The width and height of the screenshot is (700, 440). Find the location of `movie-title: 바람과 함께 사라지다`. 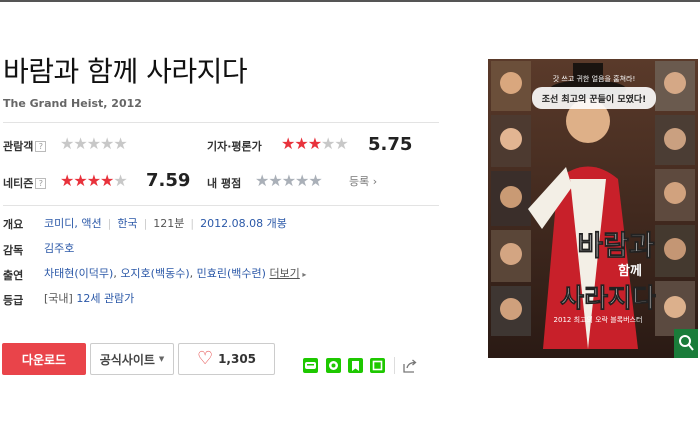

movie-title: 바람과 함께 사라지다 is located at coordinates (125, 71).